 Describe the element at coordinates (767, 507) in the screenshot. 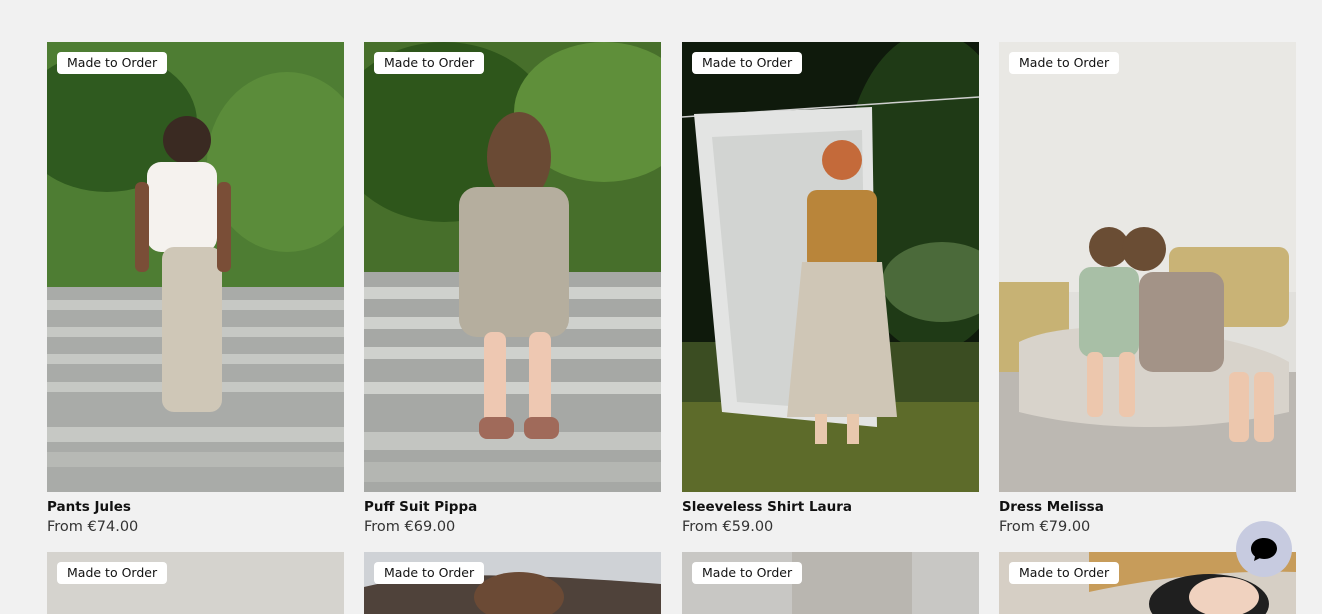

I see `product-name: Sleeveless Shirt Laura` at that location.